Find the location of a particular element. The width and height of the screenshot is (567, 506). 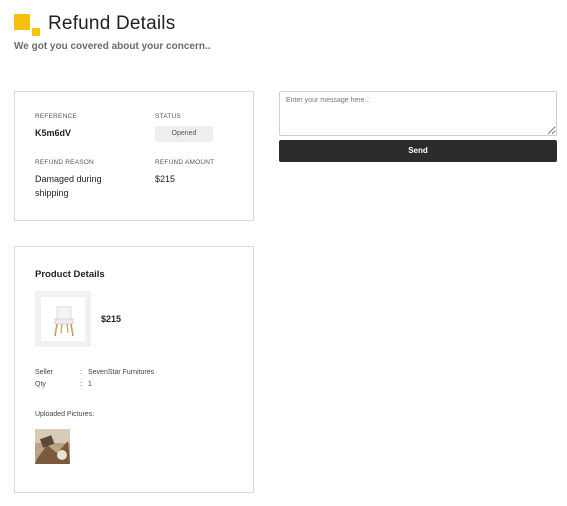

seller-value: SevenStar Furnitures is located at coordinates (121, 372).